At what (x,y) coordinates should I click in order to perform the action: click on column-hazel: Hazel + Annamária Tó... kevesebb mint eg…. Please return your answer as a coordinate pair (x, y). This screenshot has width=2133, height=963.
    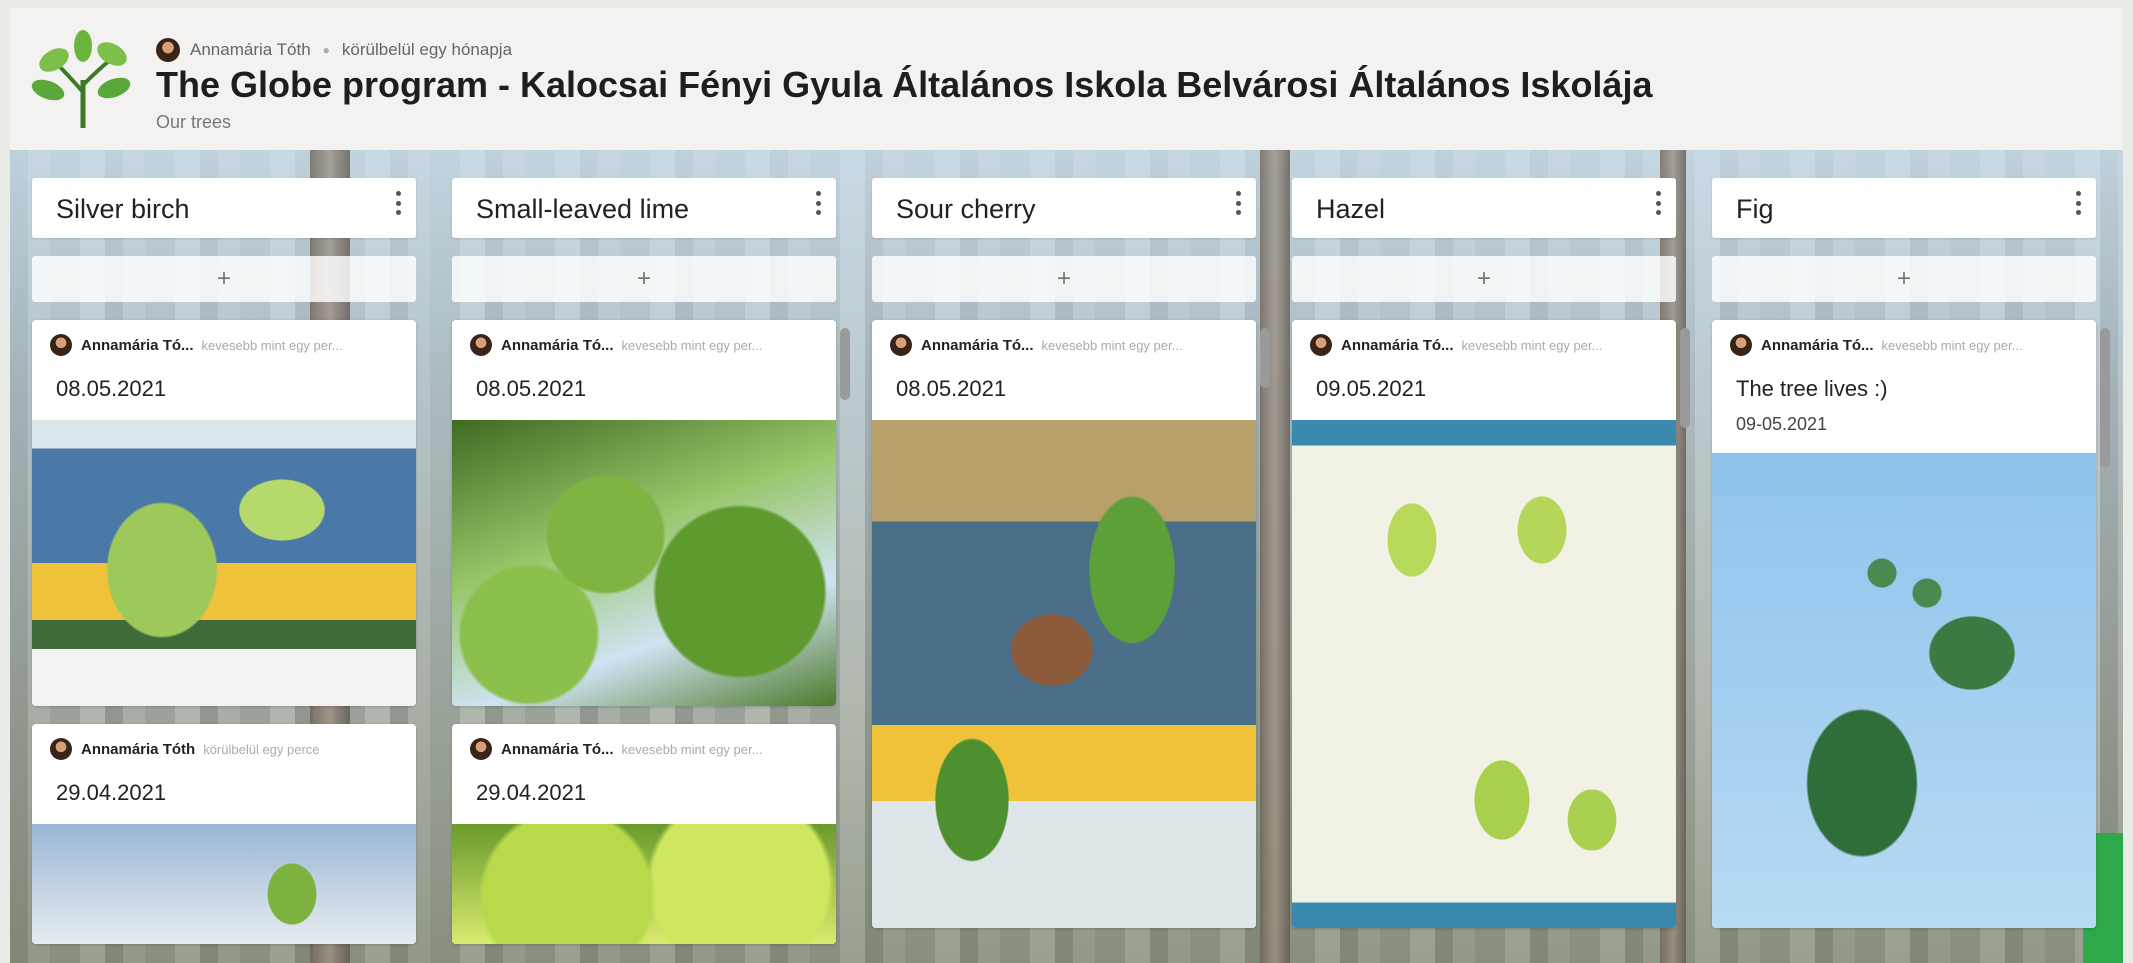
    Looking at the image, I should click on (1484, 553).